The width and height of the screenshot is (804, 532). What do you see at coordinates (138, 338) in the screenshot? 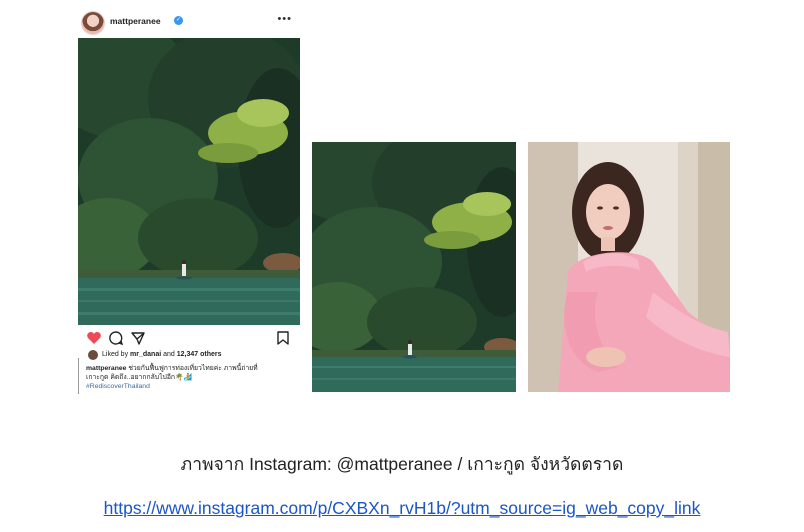
I see `send-icon` at bounding box center [138, 338].